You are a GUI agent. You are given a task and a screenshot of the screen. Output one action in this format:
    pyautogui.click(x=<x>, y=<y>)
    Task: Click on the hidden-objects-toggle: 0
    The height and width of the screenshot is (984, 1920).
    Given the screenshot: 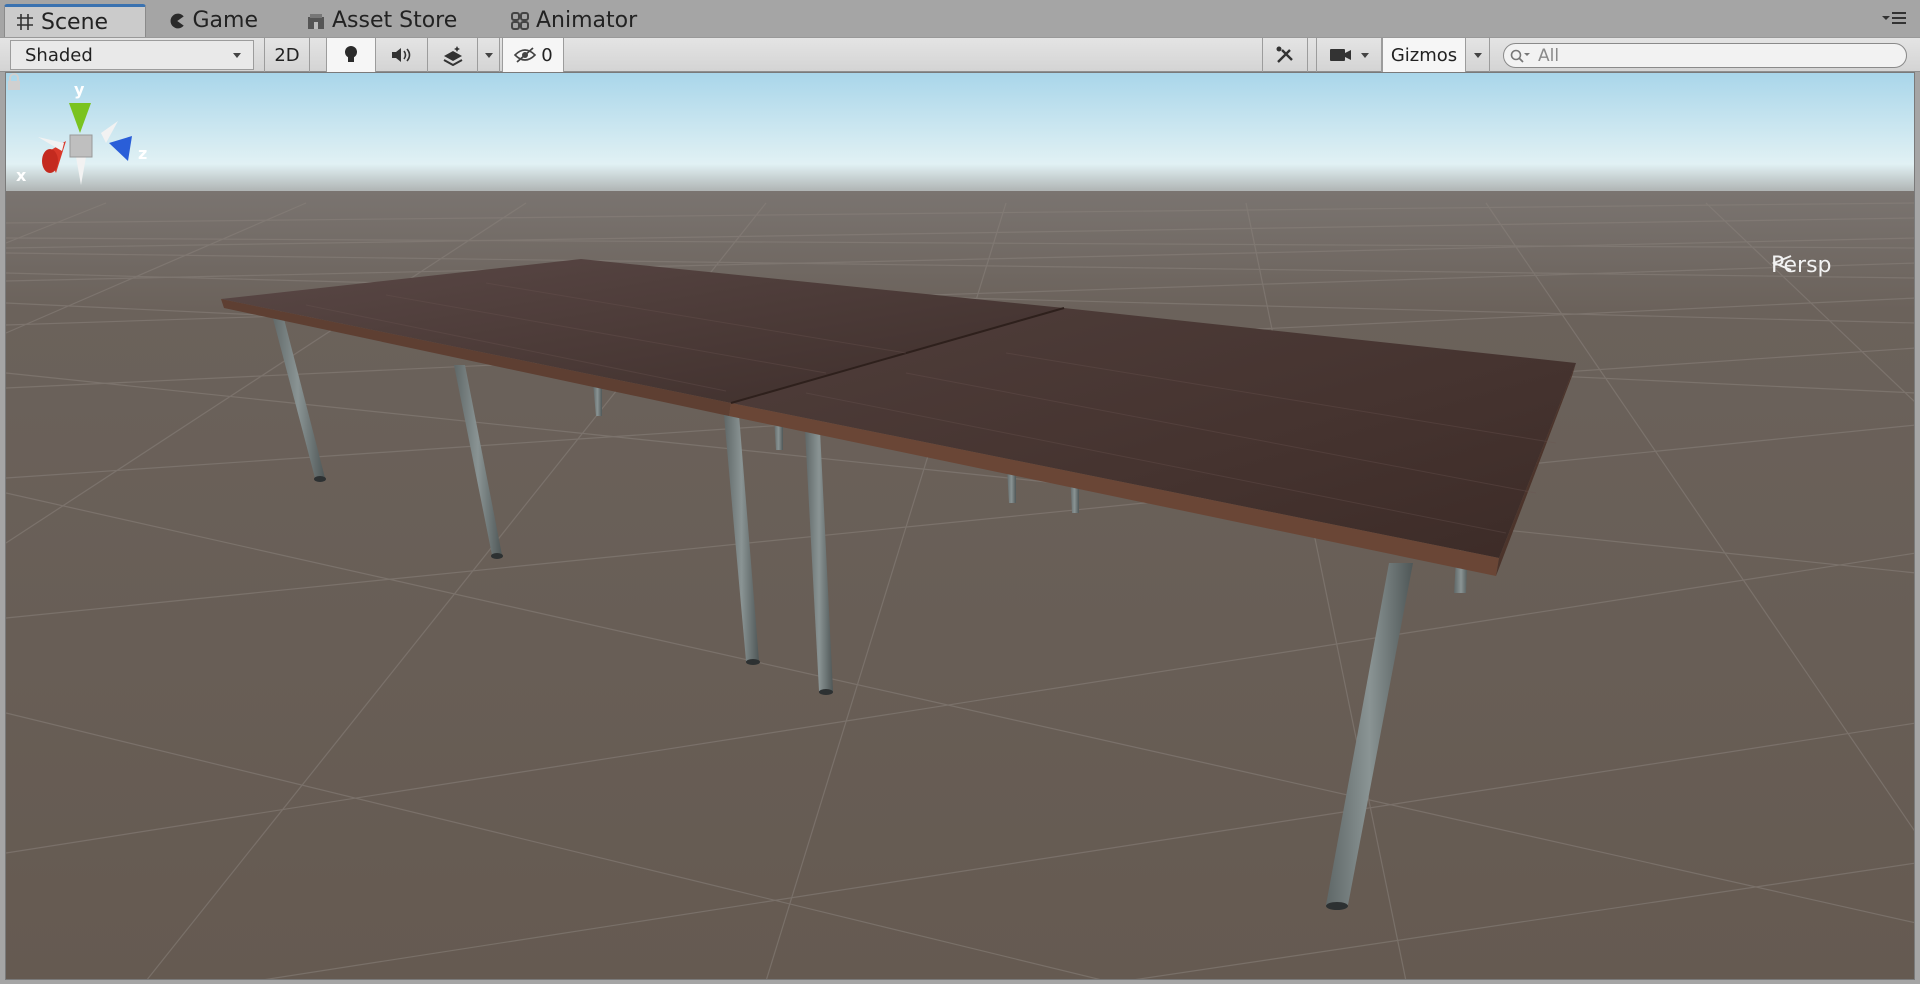 What is the action you would take?
    pyautogui.click(x=533, y=55)
    